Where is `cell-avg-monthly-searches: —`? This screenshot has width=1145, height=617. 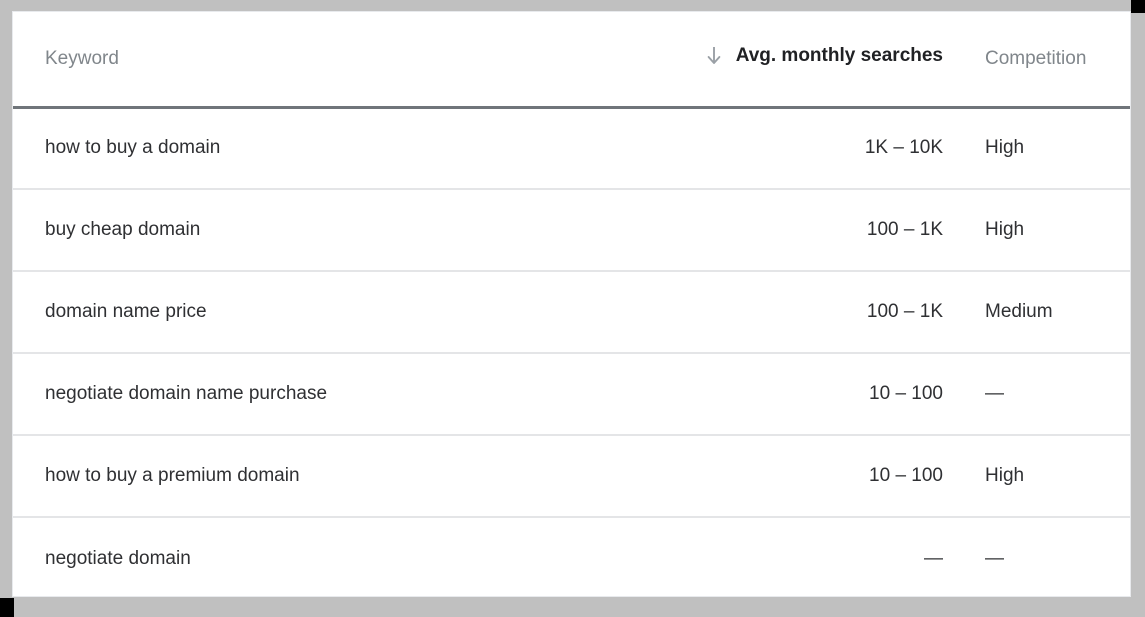 cell-avg-monthly-searches: — is located at coordinates (838, 556).